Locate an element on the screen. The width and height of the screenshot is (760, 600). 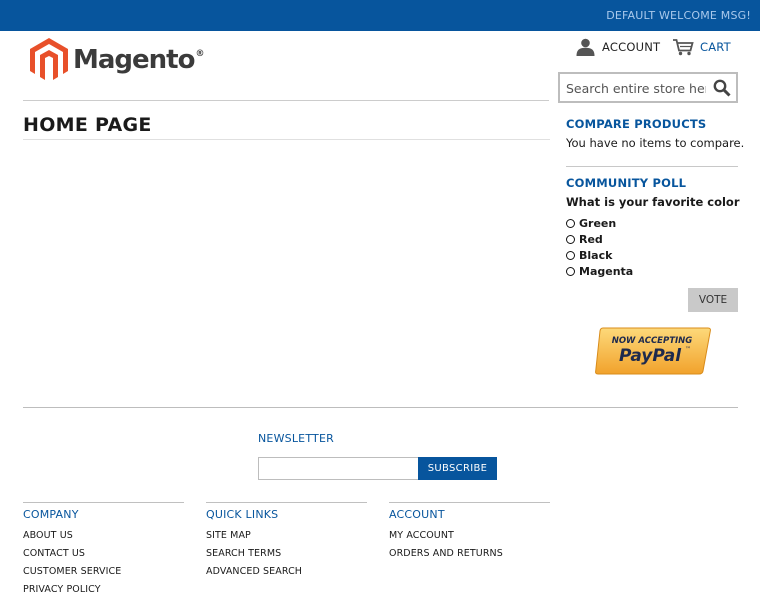
top-bar: DEFAULT WELCOME MSG! is located at coordinates (380, 15).